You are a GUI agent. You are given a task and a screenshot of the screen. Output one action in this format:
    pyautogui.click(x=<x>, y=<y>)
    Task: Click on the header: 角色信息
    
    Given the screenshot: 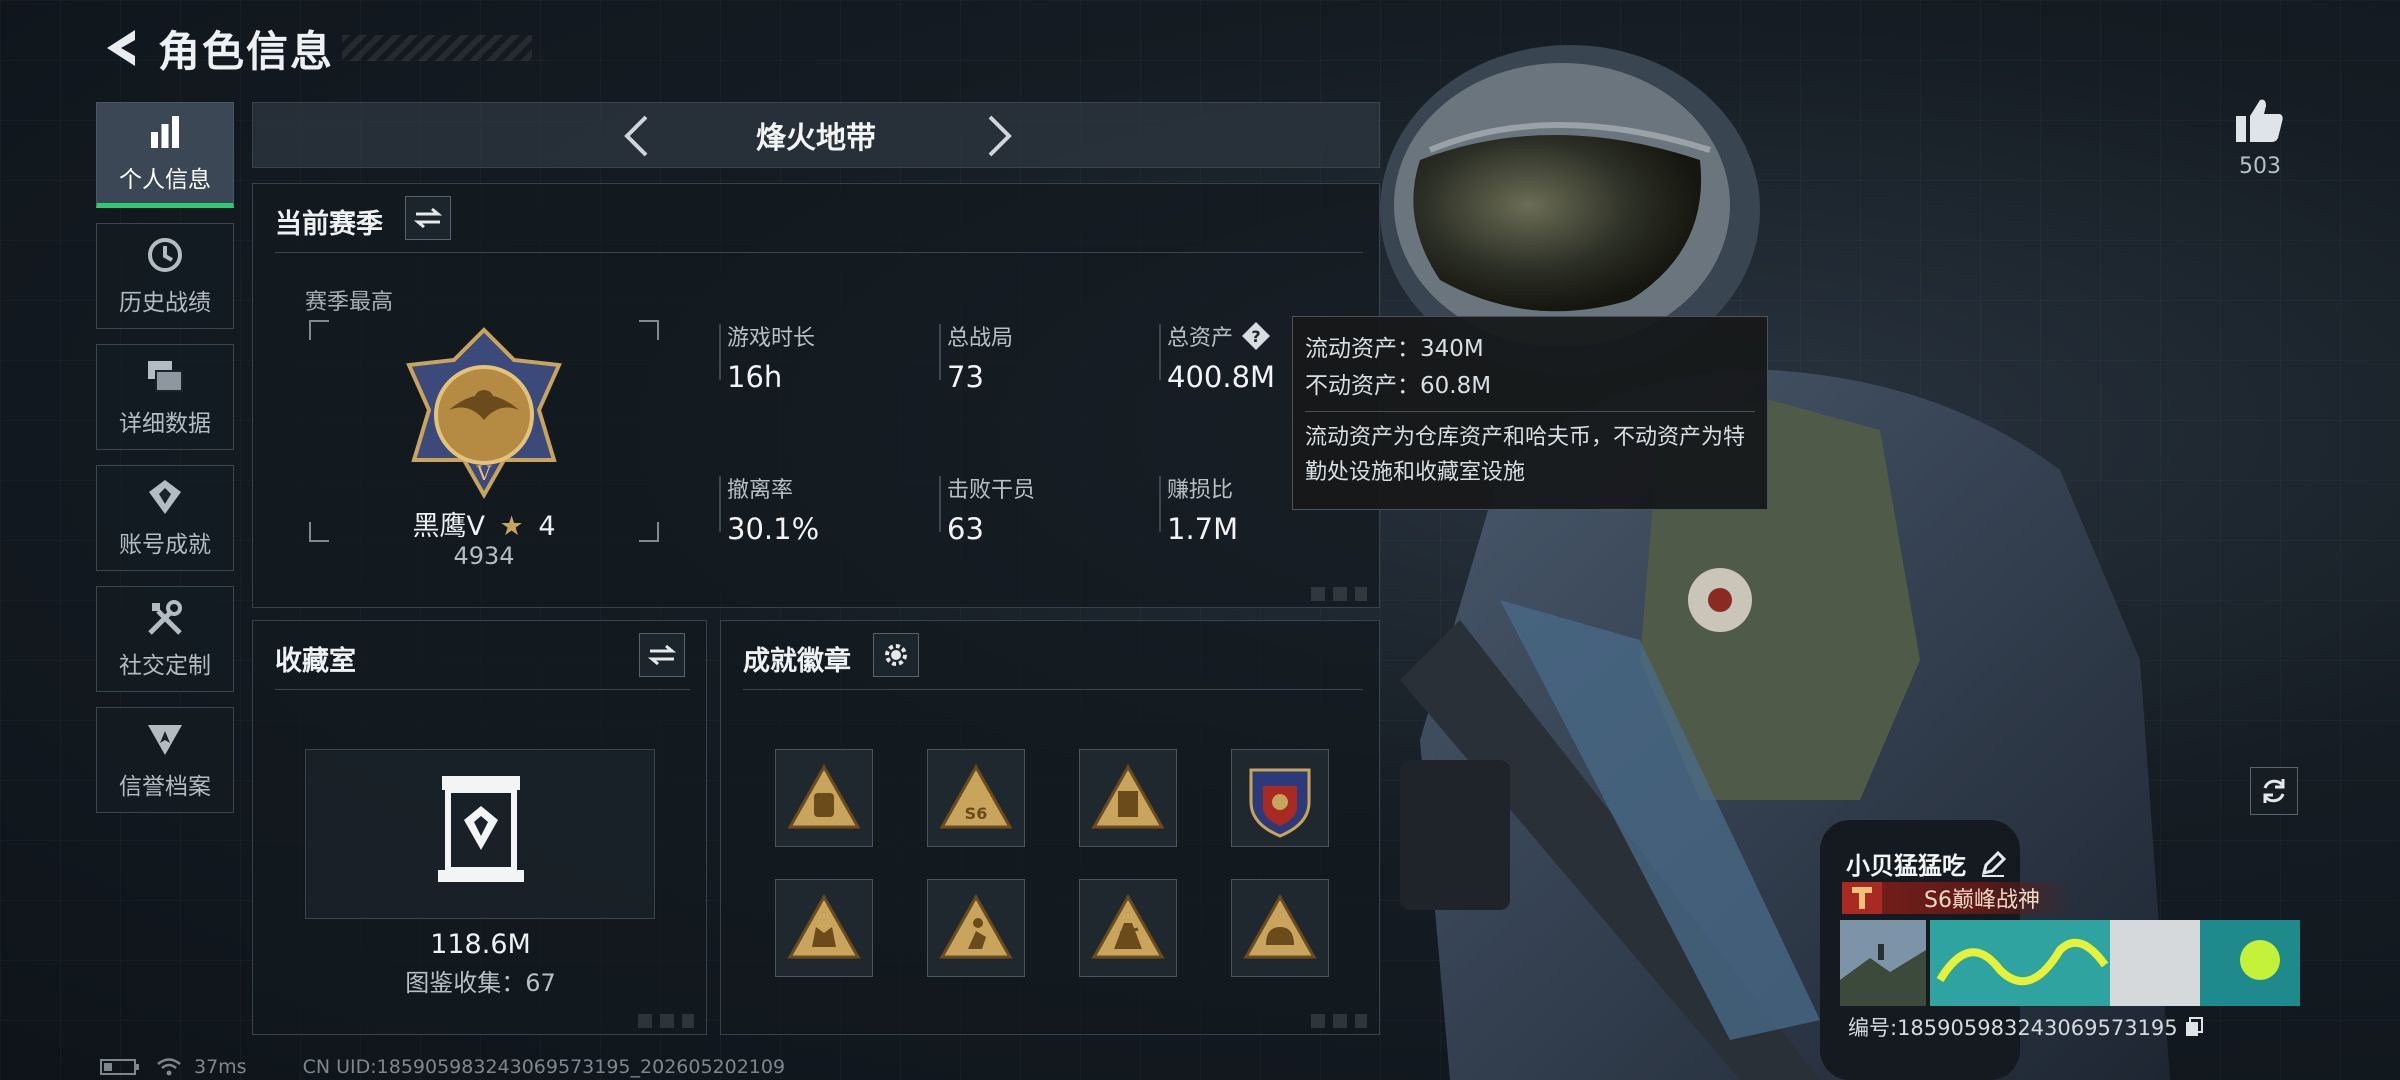 What is the action you would take?
    pyautogui.click(x=314, y=48)
    